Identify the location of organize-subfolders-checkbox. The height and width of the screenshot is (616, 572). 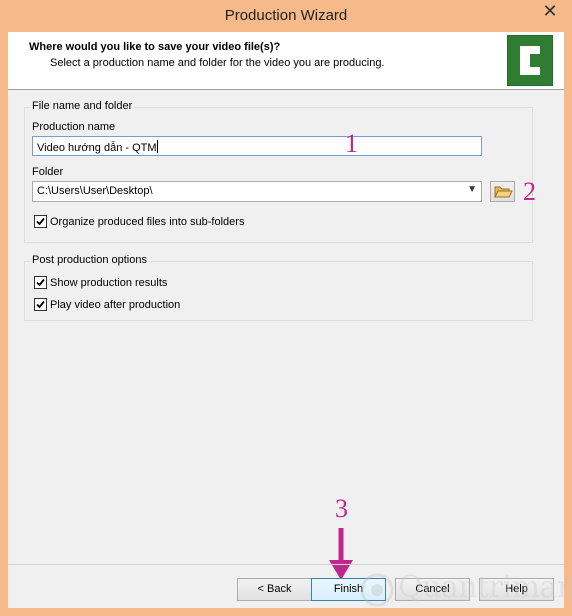
(40, 221).